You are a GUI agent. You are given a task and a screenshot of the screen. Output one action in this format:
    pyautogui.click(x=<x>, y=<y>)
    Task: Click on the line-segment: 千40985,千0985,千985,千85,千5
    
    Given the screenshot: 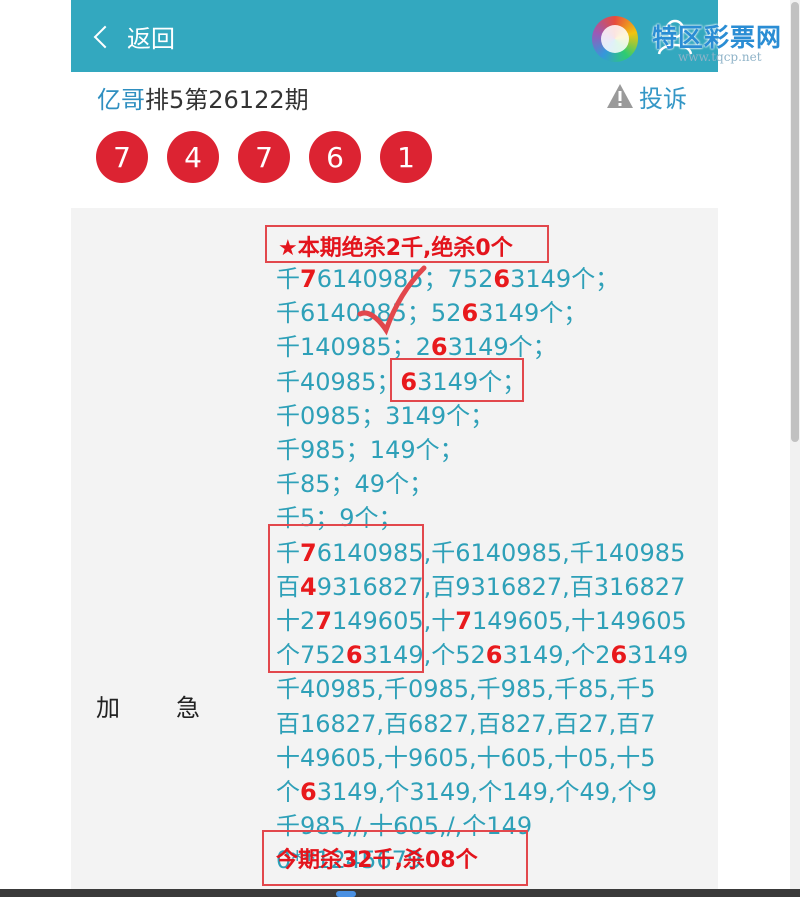 What is the action you would take?
    pyautogui.click(x=466, y=689)
    